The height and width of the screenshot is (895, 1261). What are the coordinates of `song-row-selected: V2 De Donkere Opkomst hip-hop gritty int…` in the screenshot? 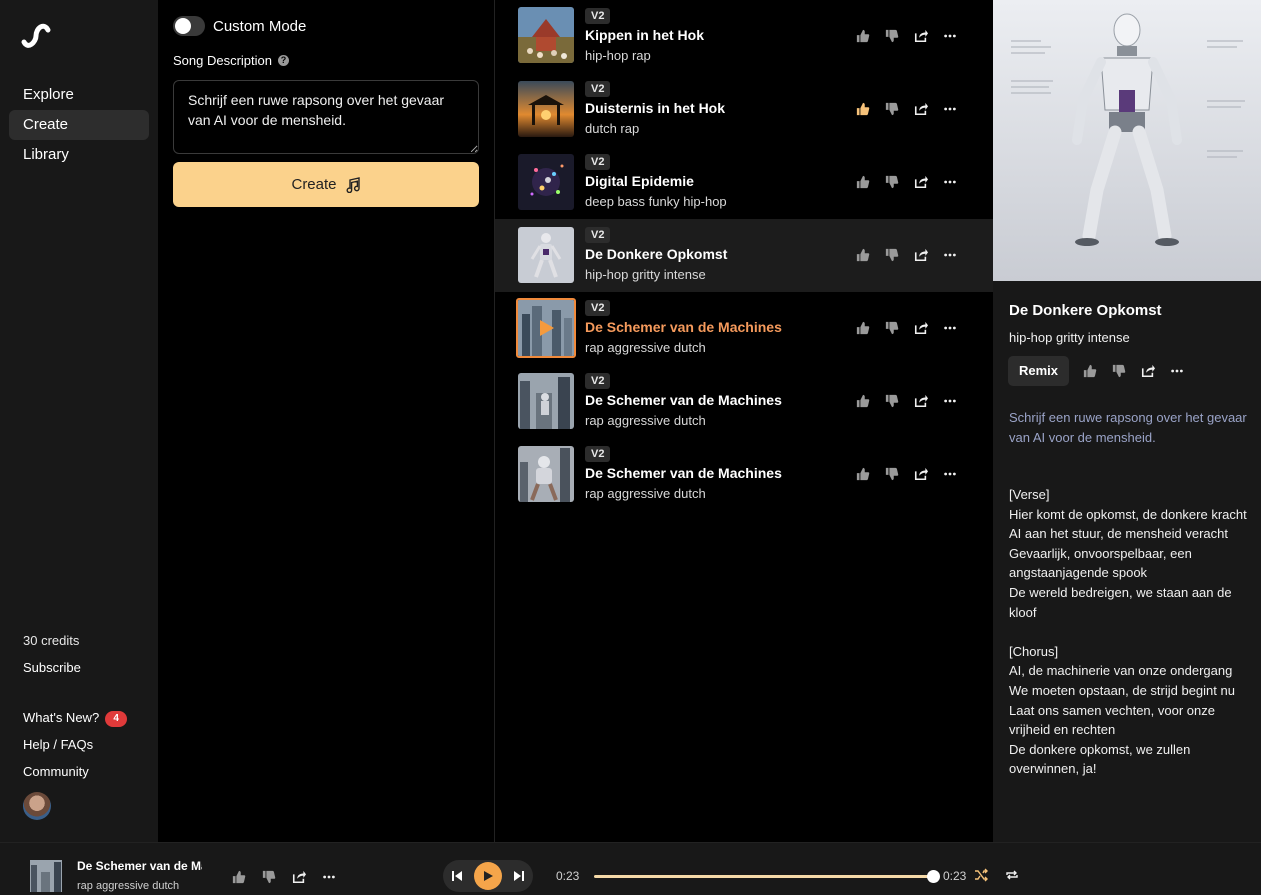 It's located at (744, 255).